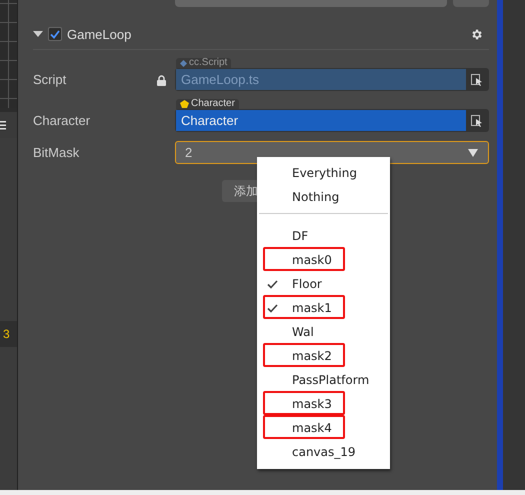 The width and height of the screenshot is (525, 495). What do you see at coordinates (99, 34) in the screenshot?
I see `component-title: GameLoop` at bounding box center [99, 34].